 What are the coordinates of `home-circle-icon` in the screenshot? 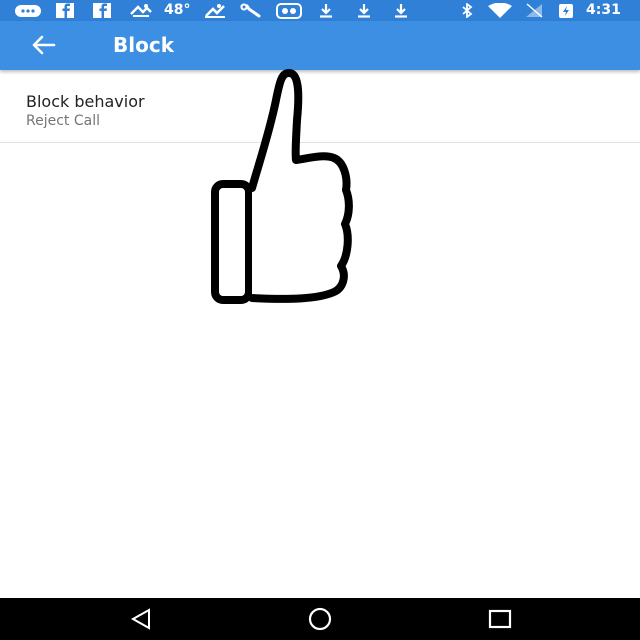 It's located at (320, 619).